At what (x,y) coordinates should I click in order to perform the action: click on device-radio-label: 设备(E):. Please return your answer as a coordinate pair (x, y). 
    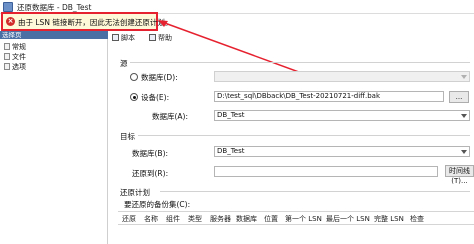
    Looking at the image, I should click on (155, 97).